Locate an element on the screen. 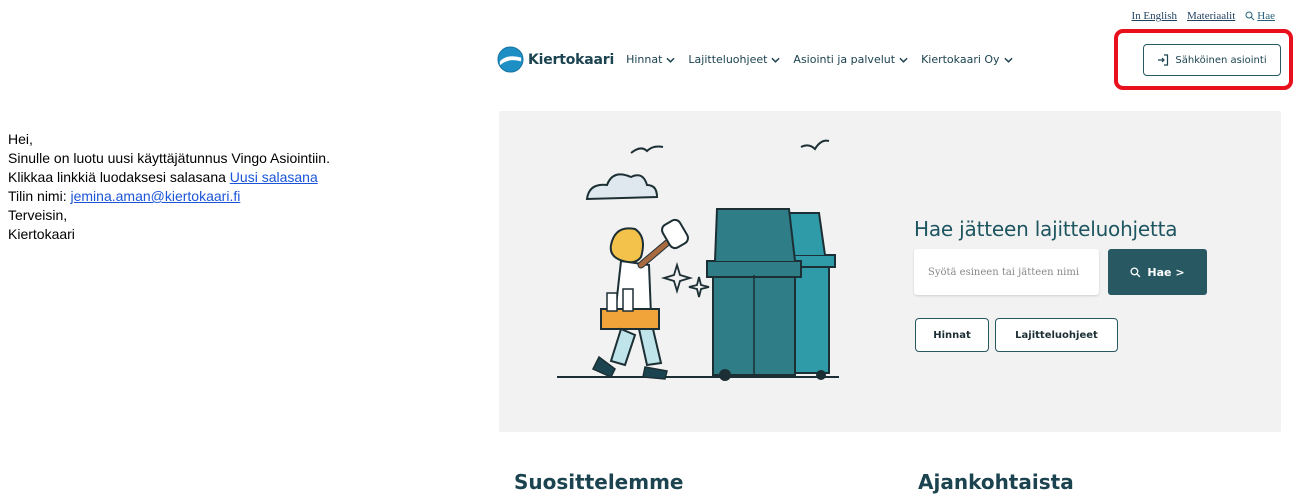 This screenshot has height=495, width=1309. quick-link-hinnat: Hinnat is located at coordinates (952, 335).